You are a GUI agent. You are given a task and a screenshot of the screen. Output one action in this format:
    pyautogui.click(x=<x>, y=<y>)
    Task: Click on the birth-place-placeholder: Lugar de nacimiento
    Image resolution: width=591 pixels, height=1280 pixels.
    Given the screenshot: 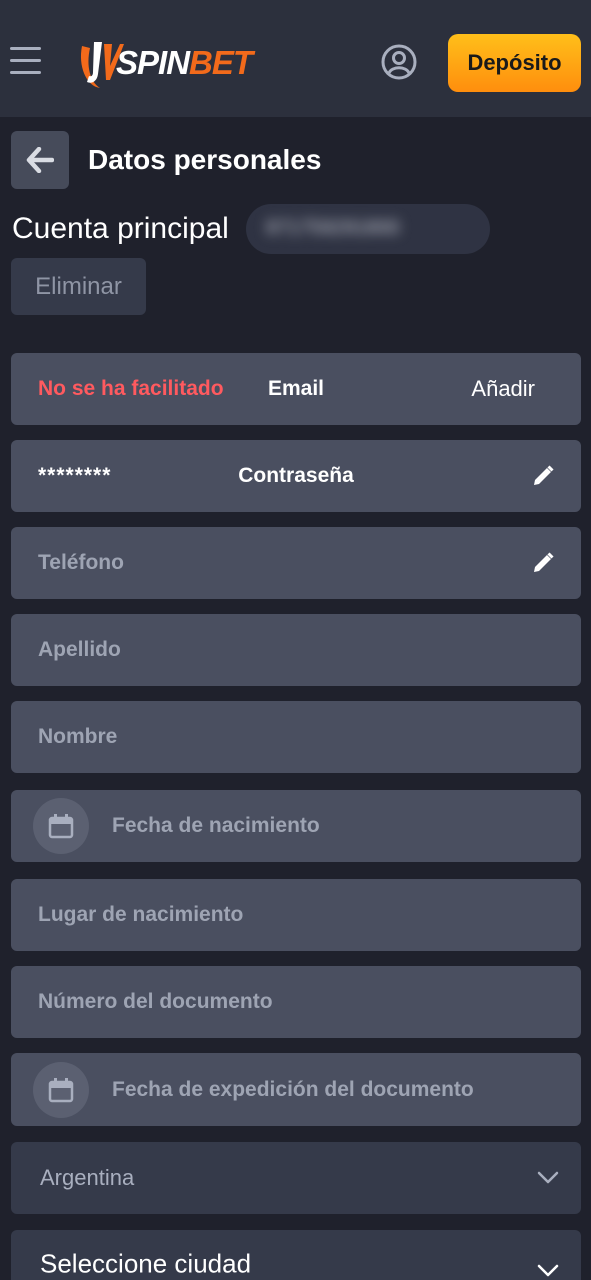 What is the action you would take?
    pyautogui.click(x=141, y=914)
    